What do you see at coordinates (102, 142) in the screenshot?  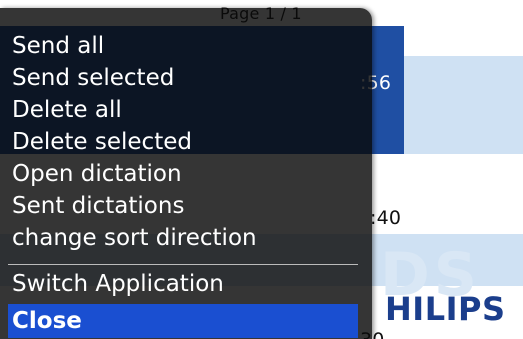 I see `menu-item-delete-selected: Delete selected` at bounding box center [102, 142].